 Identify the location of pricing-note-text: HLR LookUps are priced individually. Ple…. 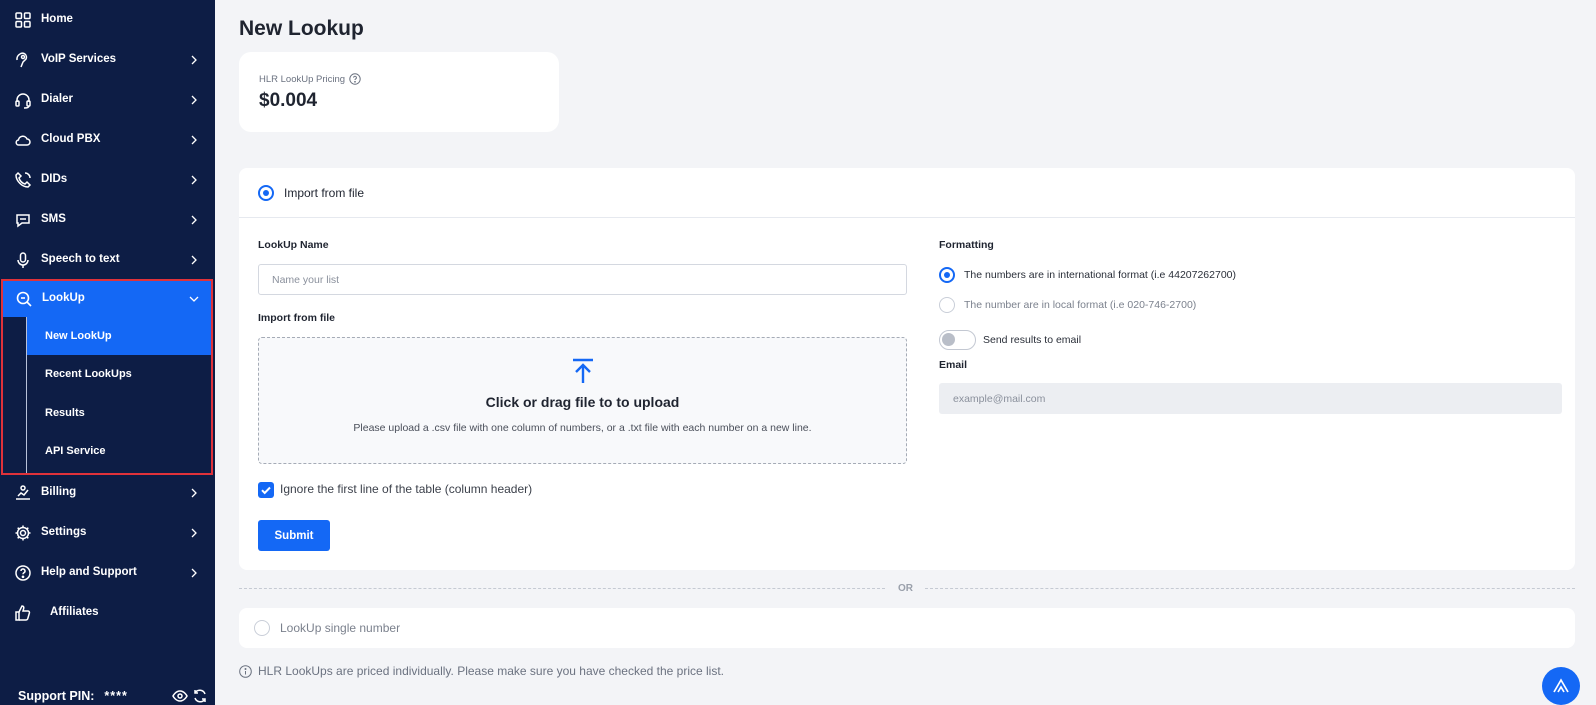
(491, 671).